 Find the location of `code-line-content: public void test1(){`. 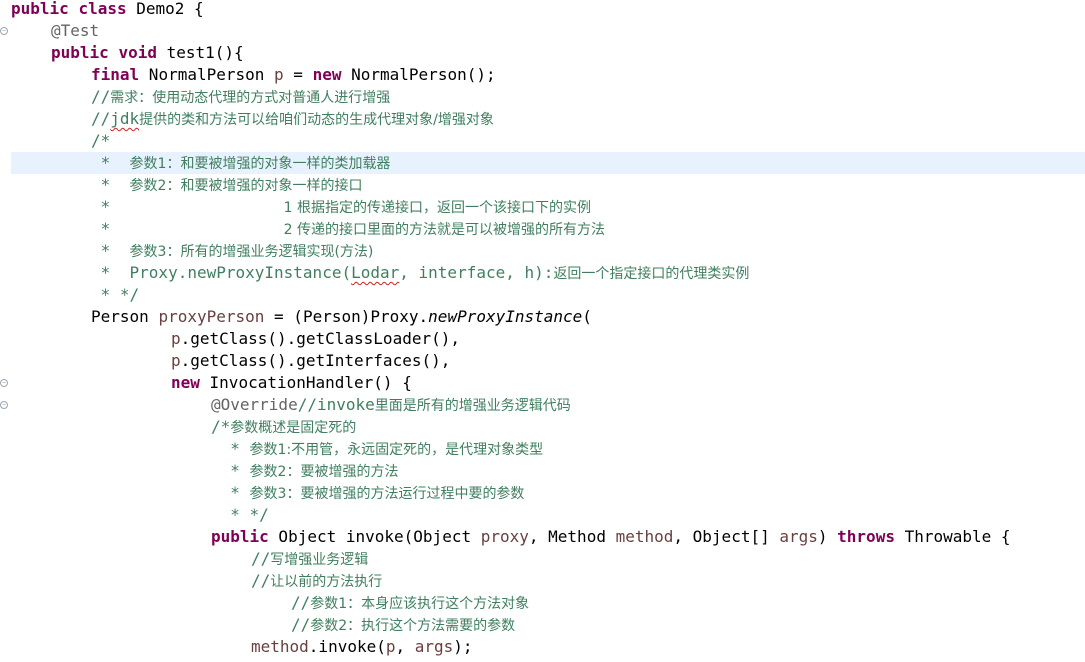

code-line-content: public void test1(){ is located at coordinates (127, 52).